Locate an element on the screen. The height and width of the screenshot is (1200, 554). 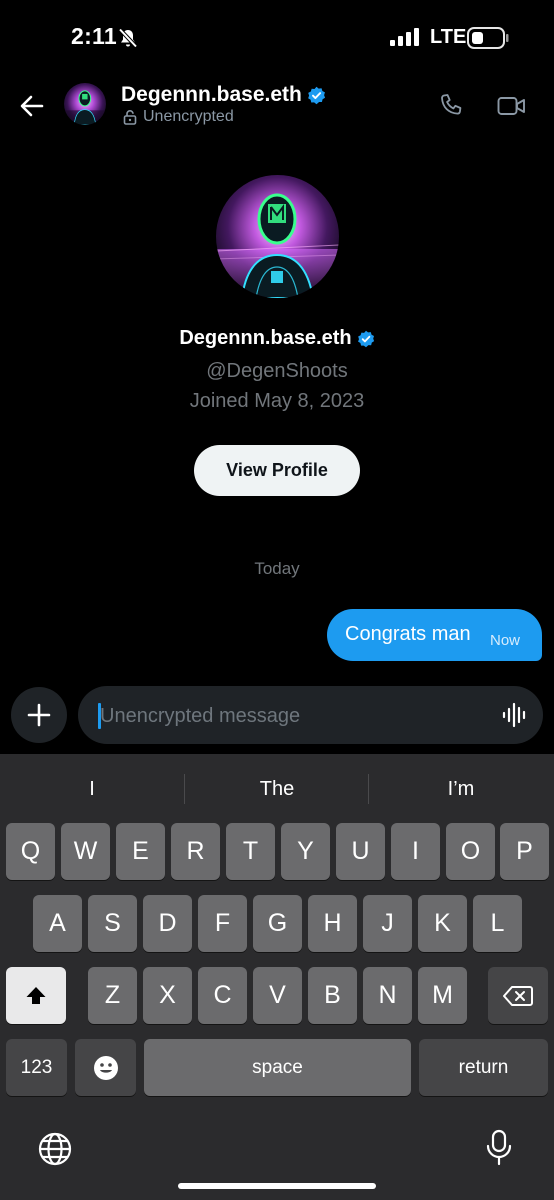
key-i: I is located at coordinates (415, 851).